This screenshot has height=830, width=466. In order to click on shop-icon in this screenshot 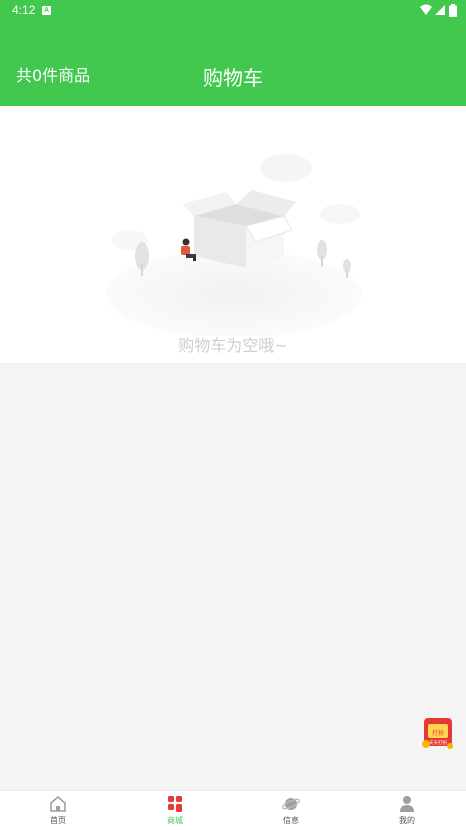, I will do `click(175, 804)`.